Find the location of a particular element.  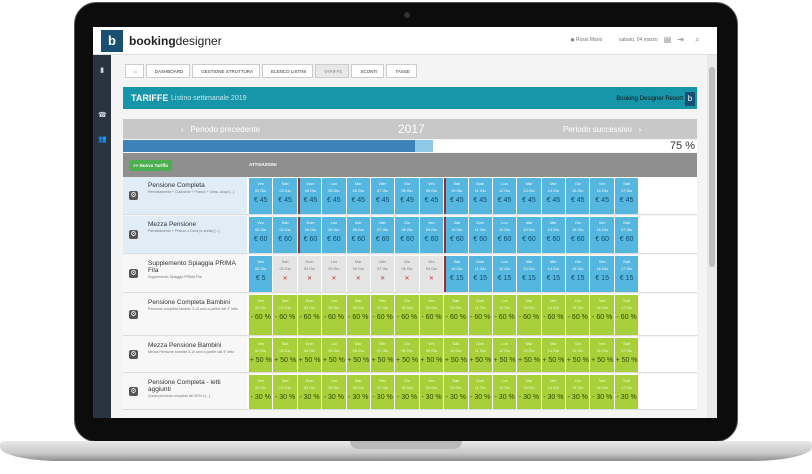

day-cell: Mar 13 Giu € 60 is located at coordinates (529, 235).